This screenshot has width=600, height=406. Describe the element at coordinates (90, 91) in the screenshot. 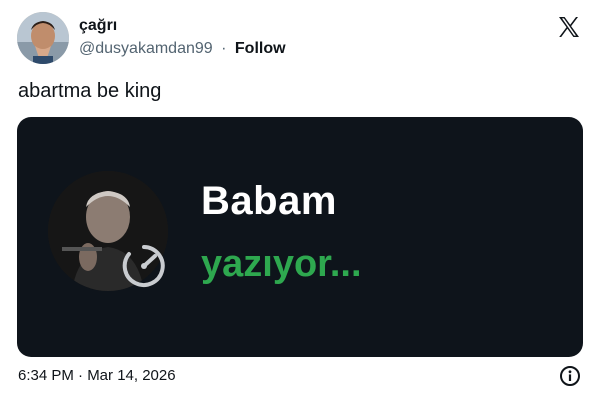

I see `tweet-text: abartma be king` at that location.